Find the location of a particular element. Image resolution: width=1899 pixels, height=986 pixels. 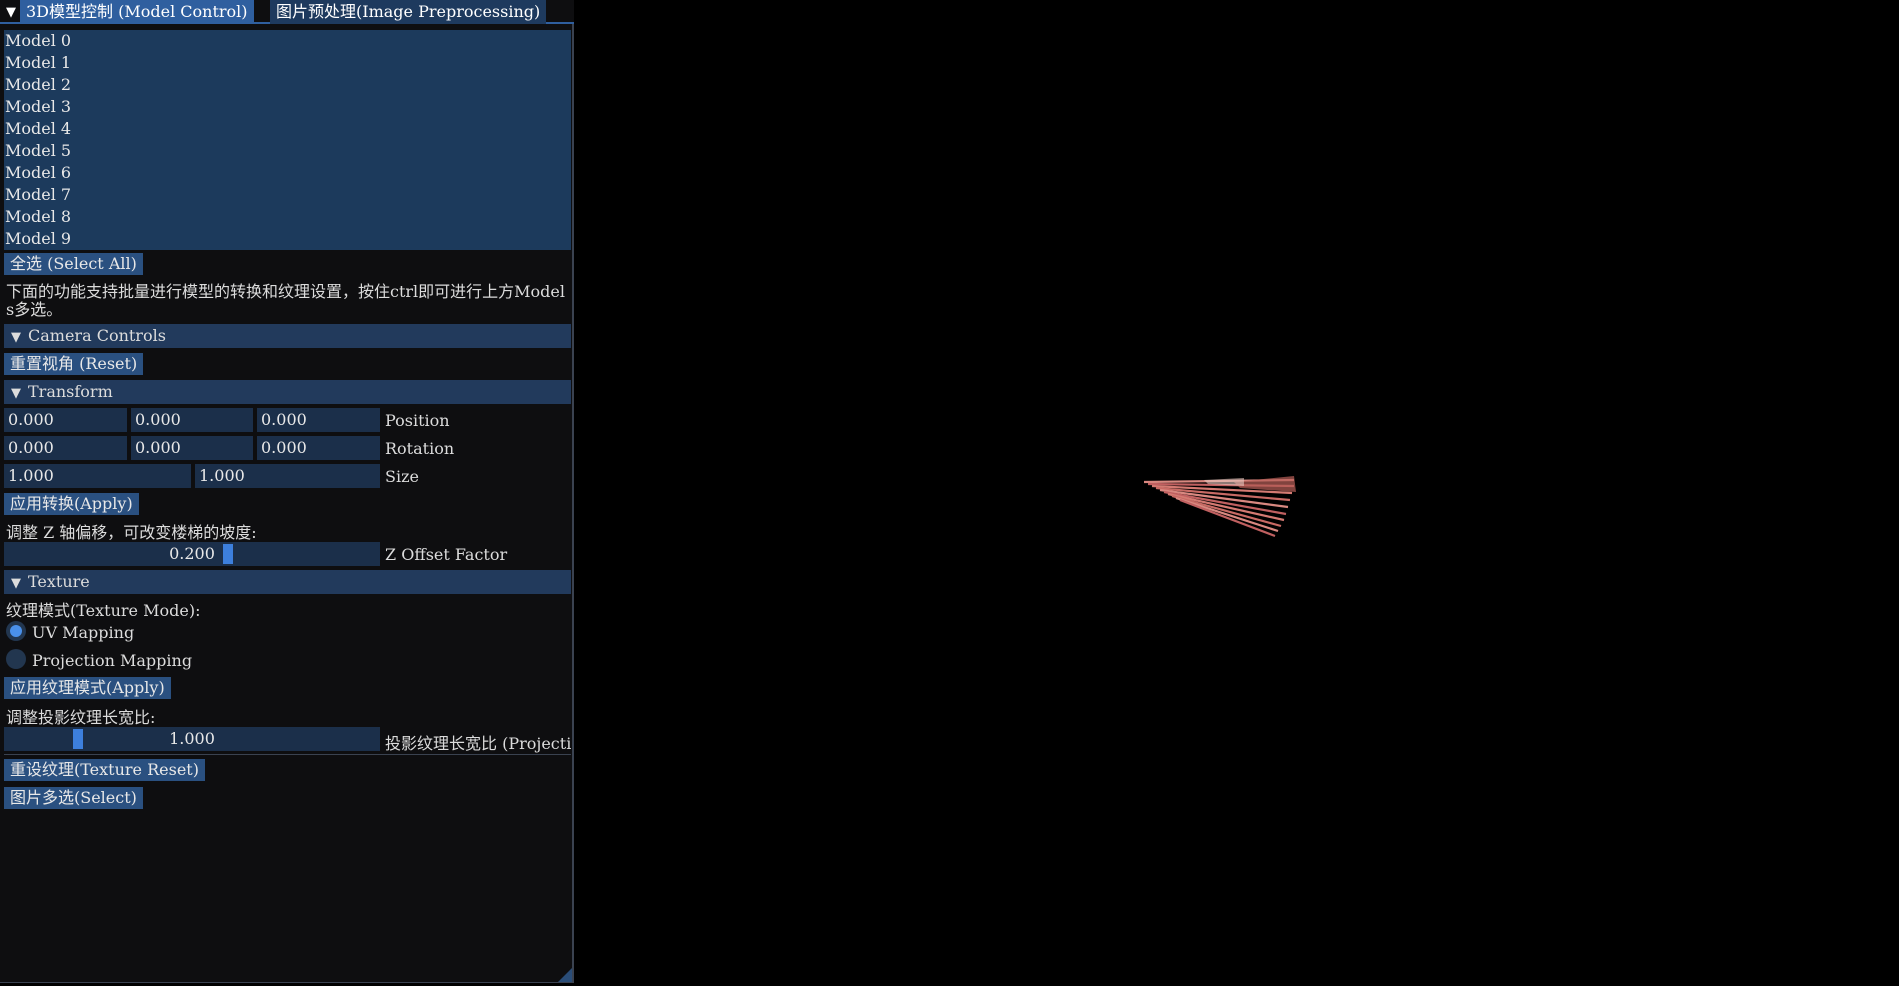

uv-mapping-label: UV Mapping is located at coordinates (83, 632).